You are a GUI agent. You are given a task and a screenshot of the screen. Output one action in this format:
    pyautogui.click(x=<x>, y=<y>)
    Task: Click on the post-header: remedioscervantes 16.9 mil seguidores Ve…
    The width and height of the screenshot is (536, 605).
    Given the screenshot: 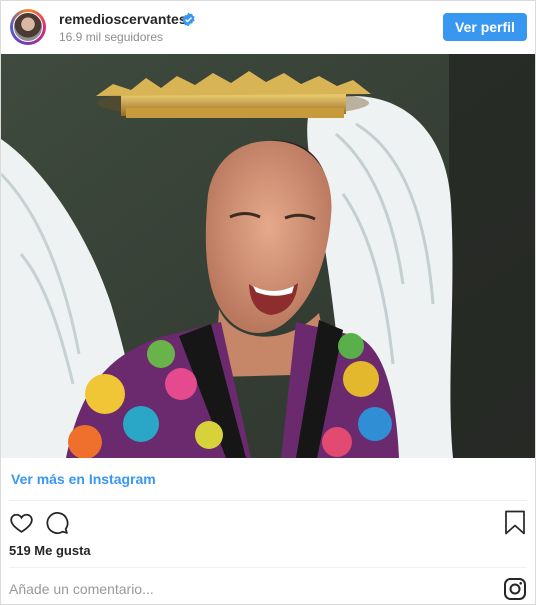 What is the action you would take?
    pyautogui.click(x=268, y=27)
    